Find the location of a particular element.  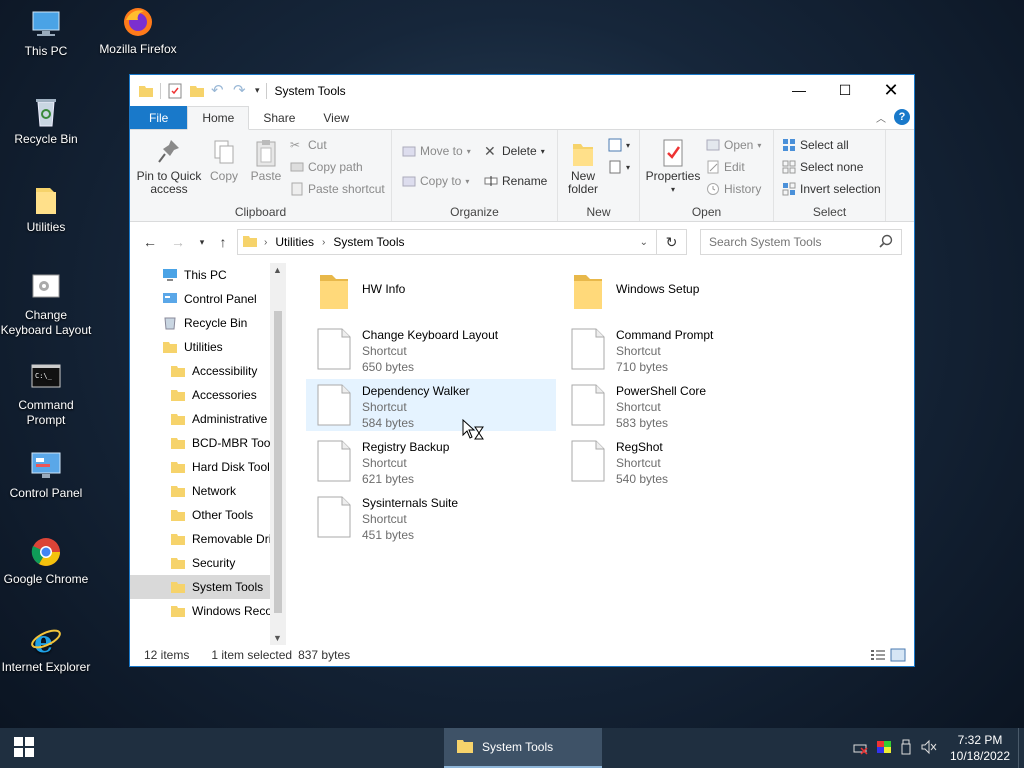

tab-file: File is located at coordinates (159, 117).